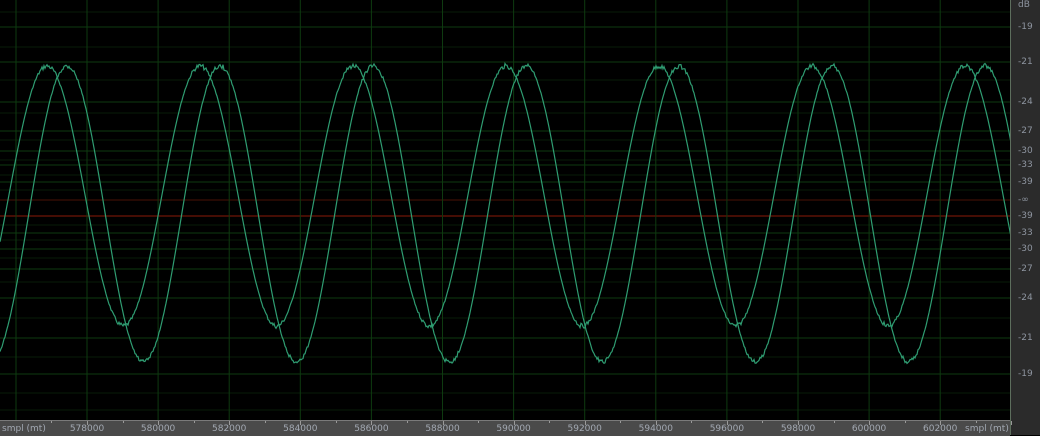  I want to click on time-tick-label: 602000, so click(940, 429).